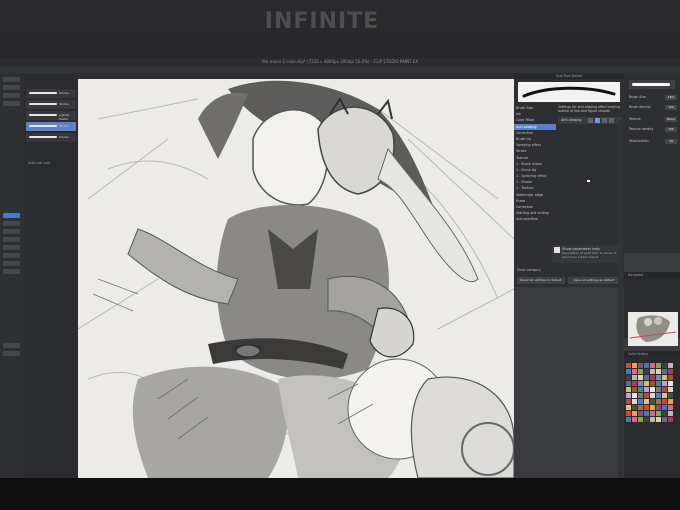  Describe the element at coordinates (11, 215) in the screenshot. I see `tool-brush` at that location.